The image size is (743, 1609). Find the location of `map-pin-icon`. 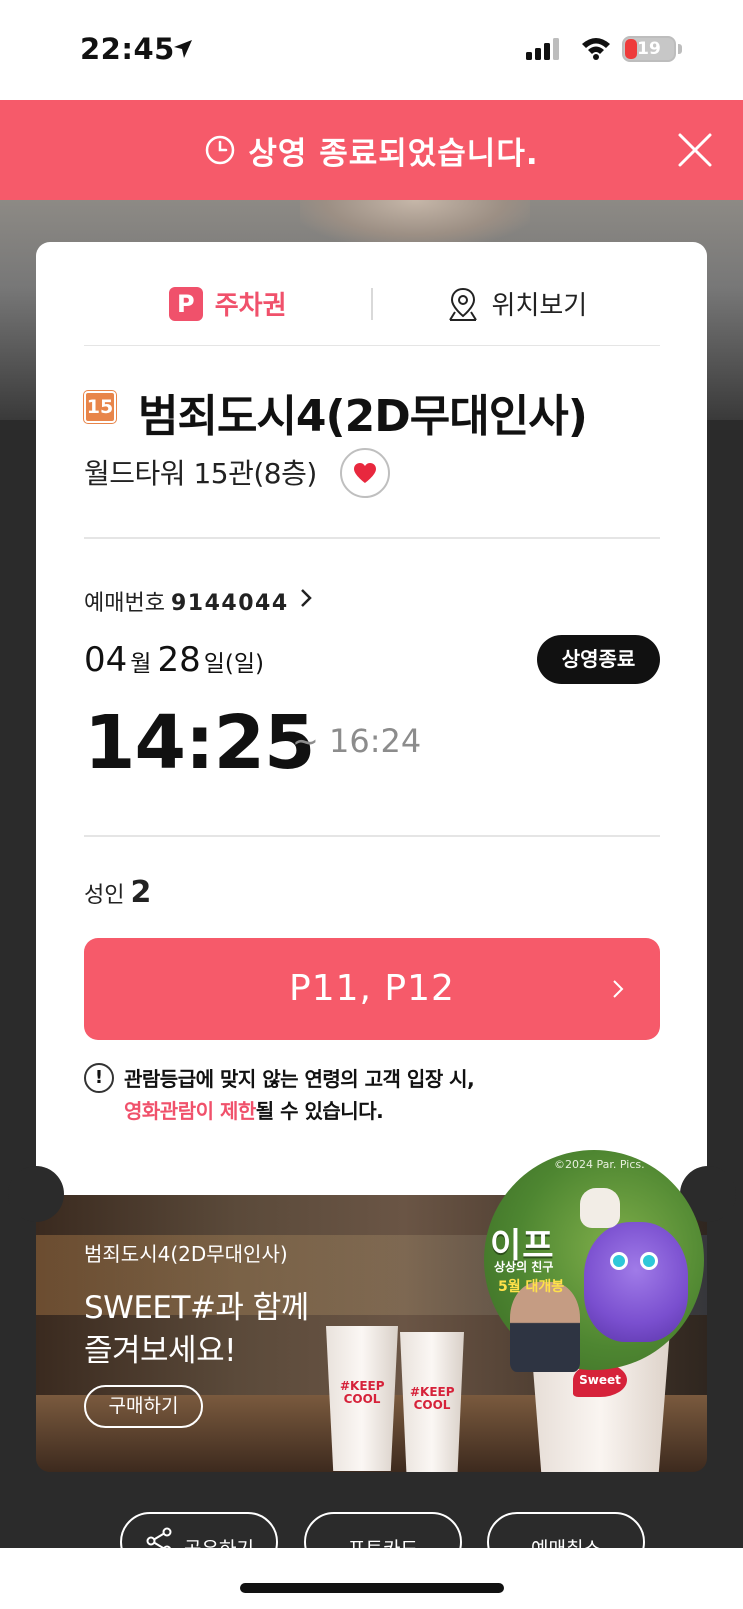

map-pin-icon is located at coordinates (462, 304).